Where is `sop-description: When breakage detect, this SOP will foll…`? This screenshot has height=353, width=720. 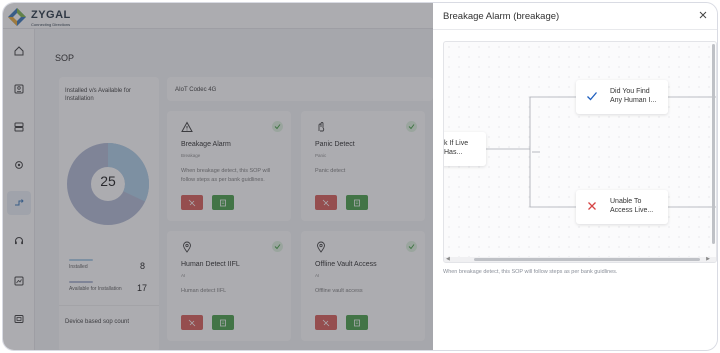 sop-description: When breakage detect, this SOP will foll… is located at coordinates (530, 272).